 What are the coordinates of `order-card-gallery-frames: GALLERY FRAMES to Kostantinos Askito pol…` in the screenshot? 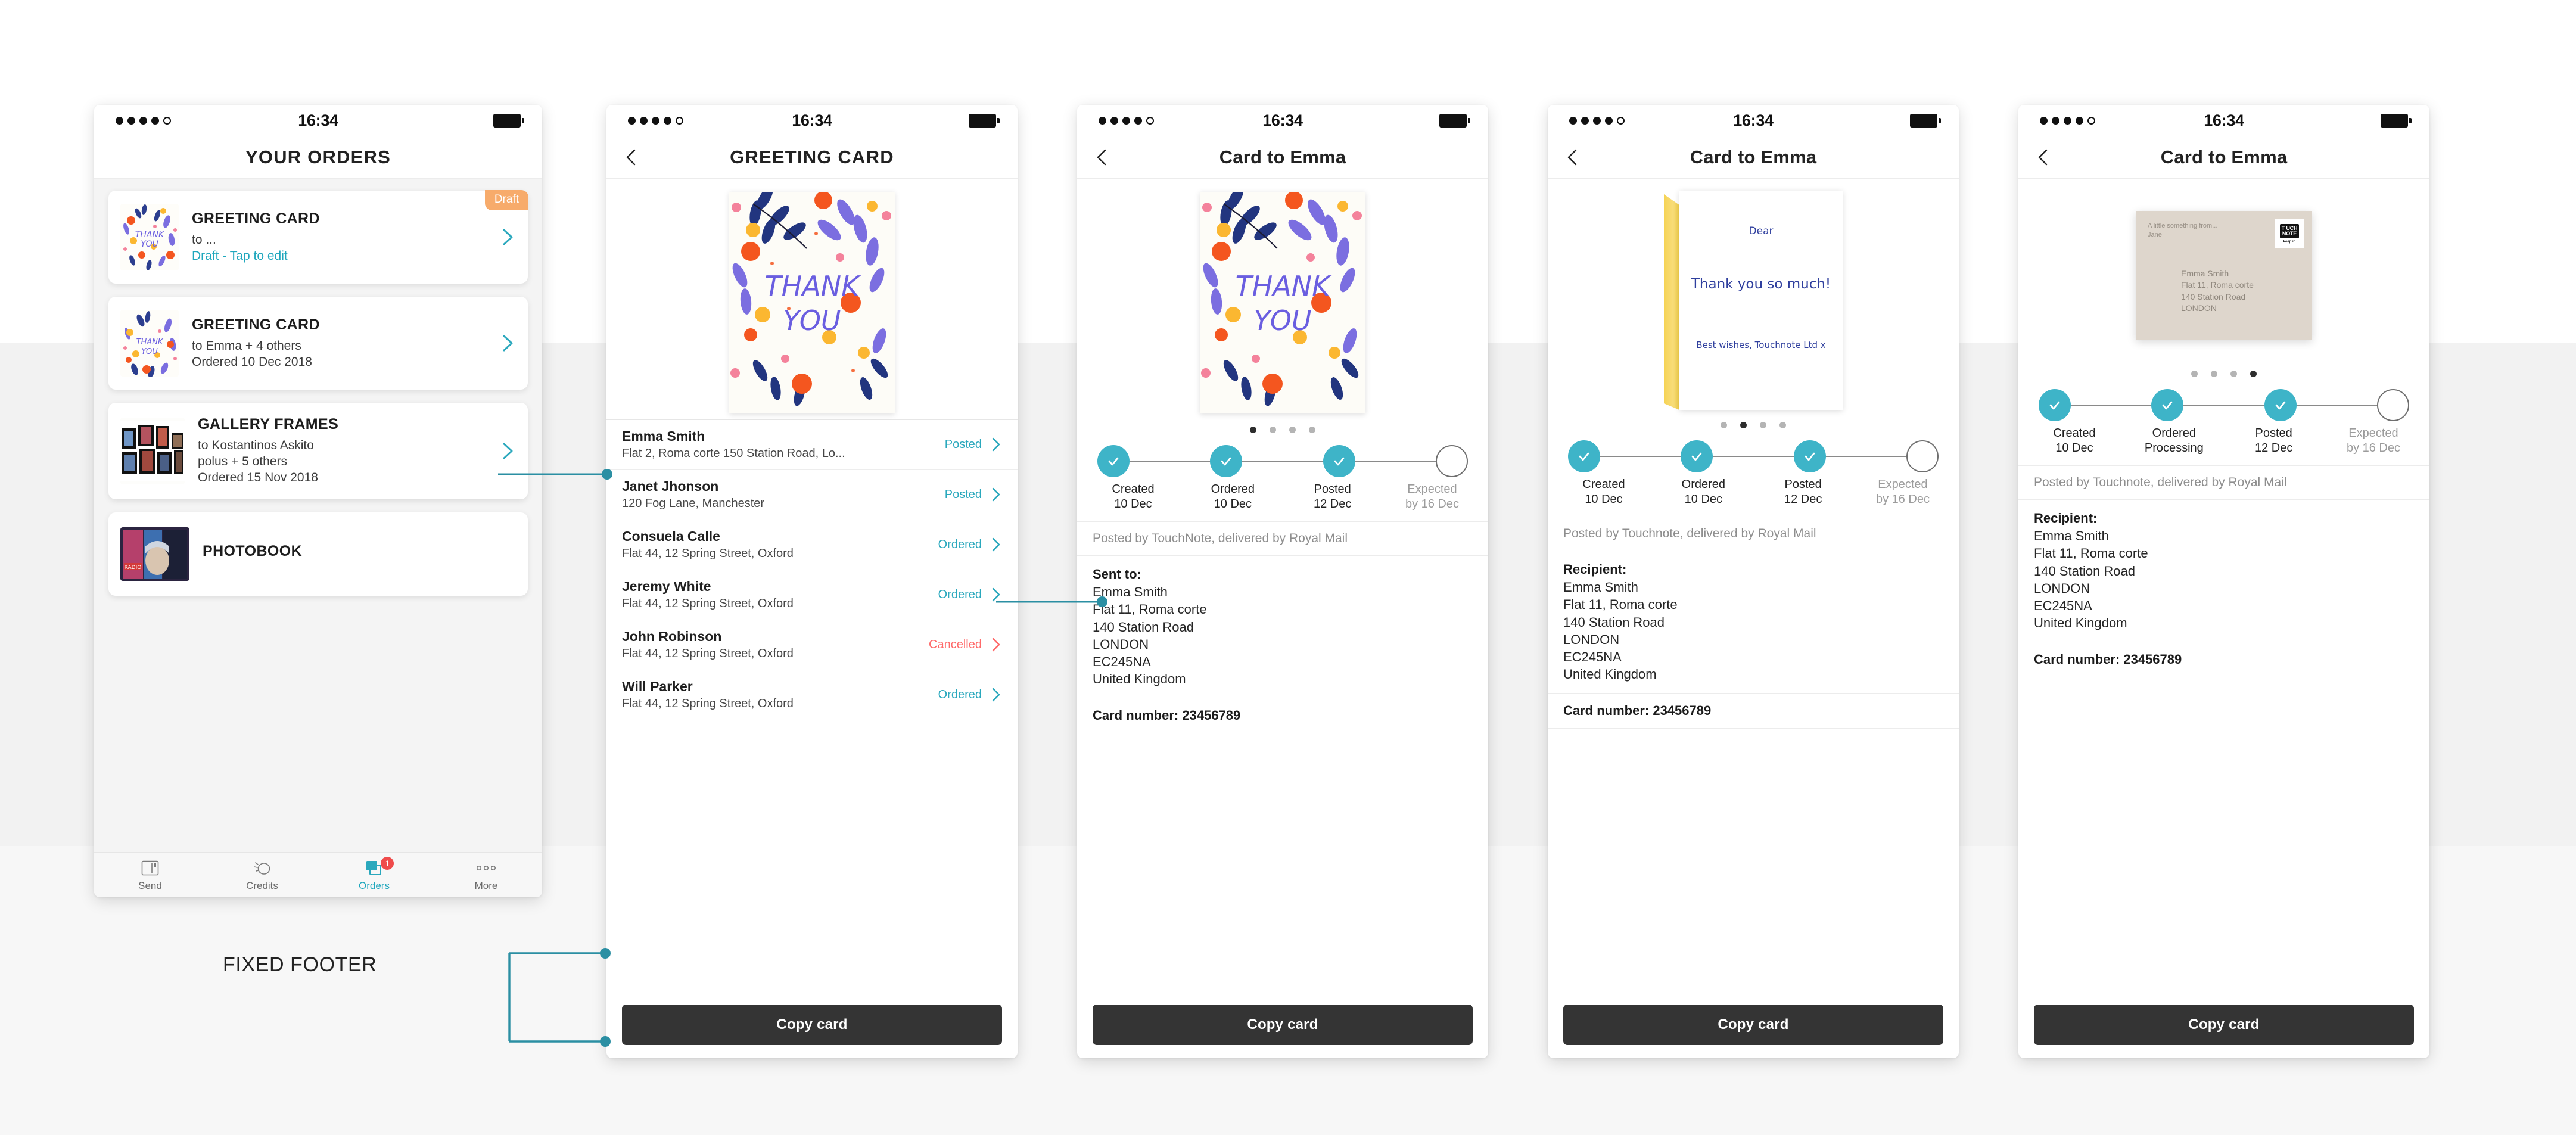 It's located at (318, 451).